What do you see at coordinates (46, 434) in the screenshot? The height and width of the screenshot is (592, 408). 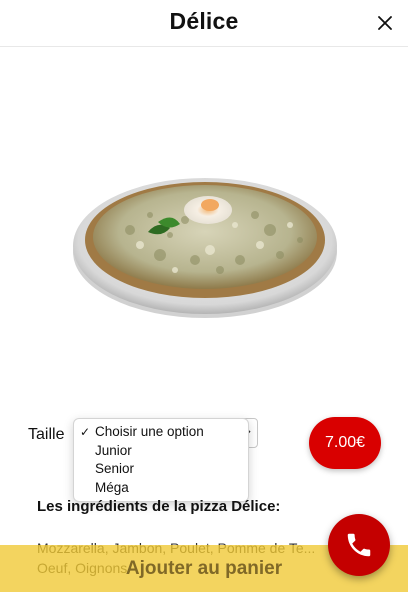 I see `size-label: Taille` at bounding box center [46, 434].